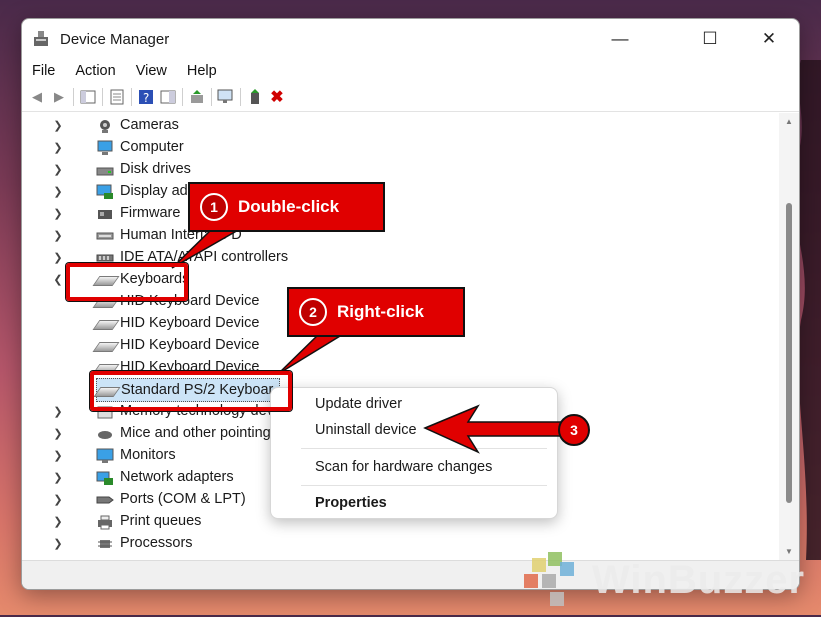 The width and height of the screenshot is (821, 617). What do you see at coordinates (37, 97) in the screenshot?
I see `back-arrow-icon: ◀` at bounding box center [37, 97].